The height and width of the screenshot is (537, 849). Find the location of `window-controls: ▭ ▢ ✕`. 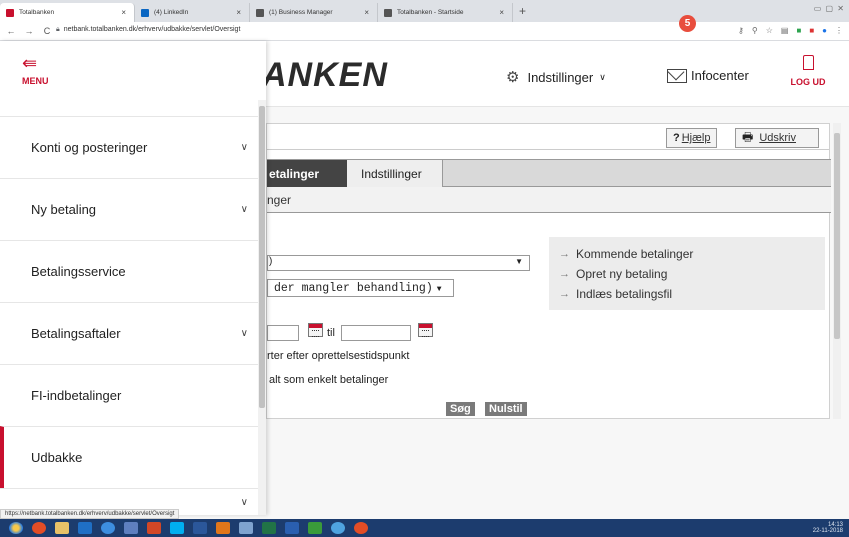

window-controls: ▭ ▢ ✕ is located at coordinates (829, 8).